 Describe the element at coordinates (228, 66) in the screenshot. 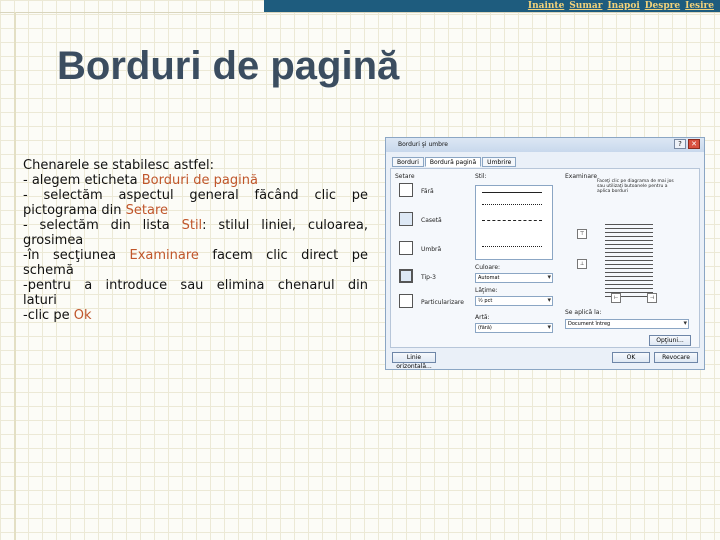

I see `slide-title: Borduri de pagină` at that location.